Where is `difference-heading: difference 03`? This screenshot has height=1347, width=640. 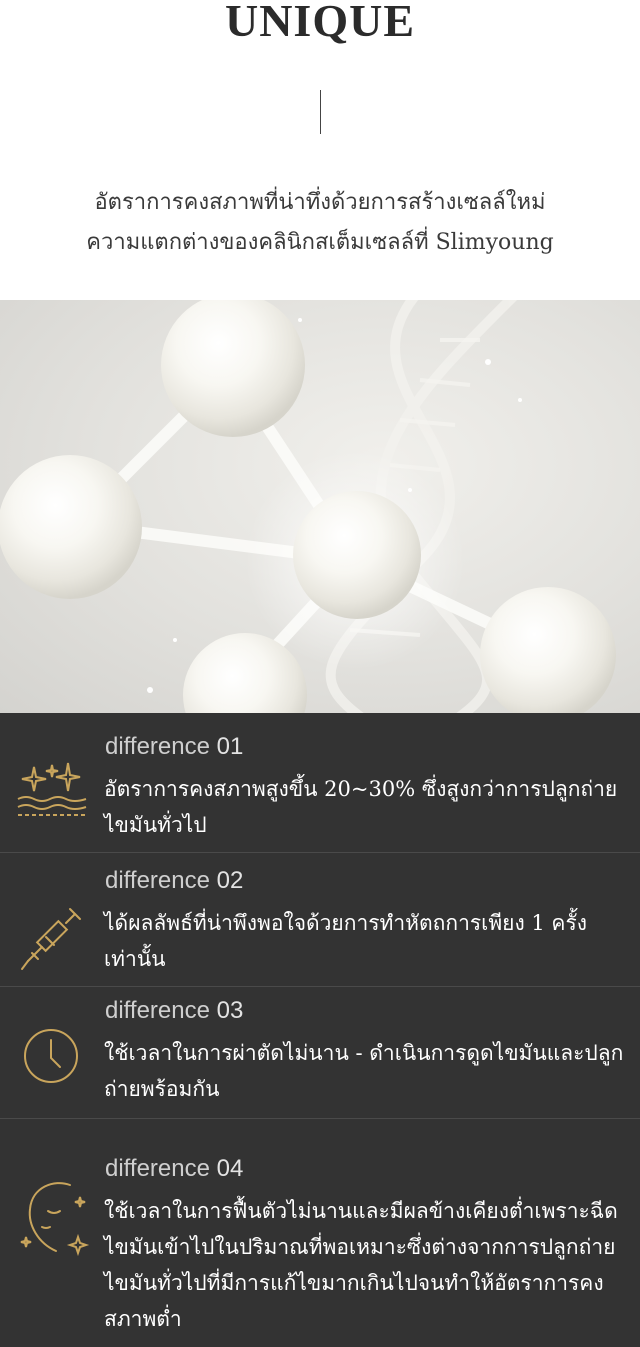 difference-heading: difference 03 is located at coordinates (174, 1011).